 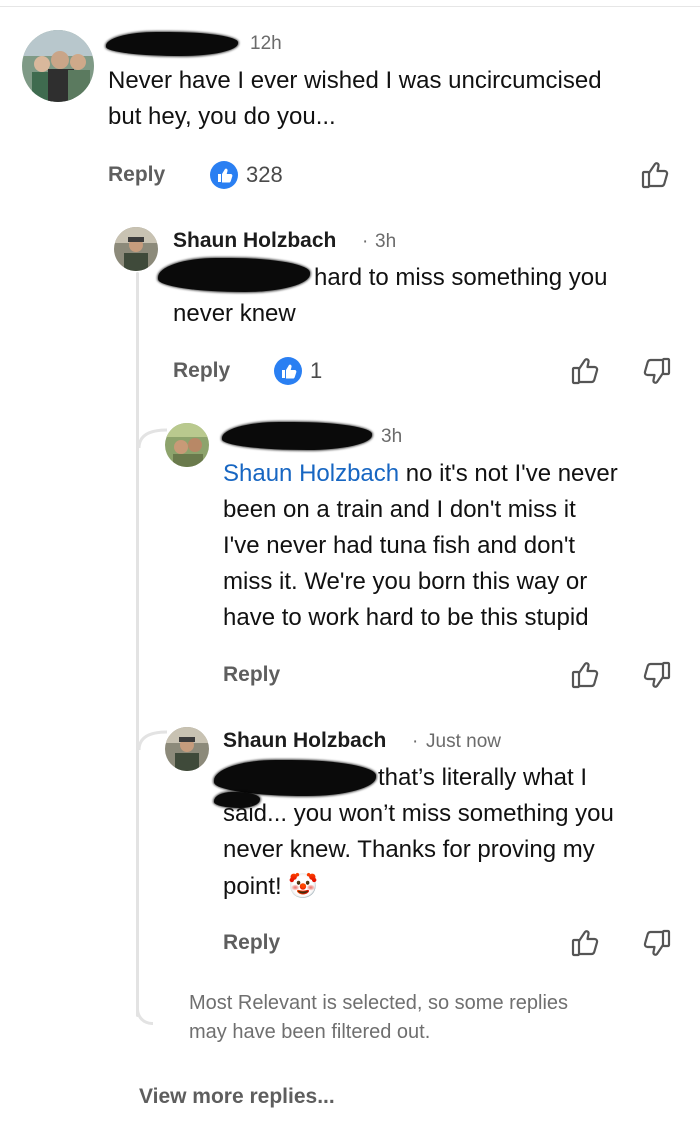 I want to click on reply-text-line: I've never had tuna fish and don't, so click(x=399, y=545).